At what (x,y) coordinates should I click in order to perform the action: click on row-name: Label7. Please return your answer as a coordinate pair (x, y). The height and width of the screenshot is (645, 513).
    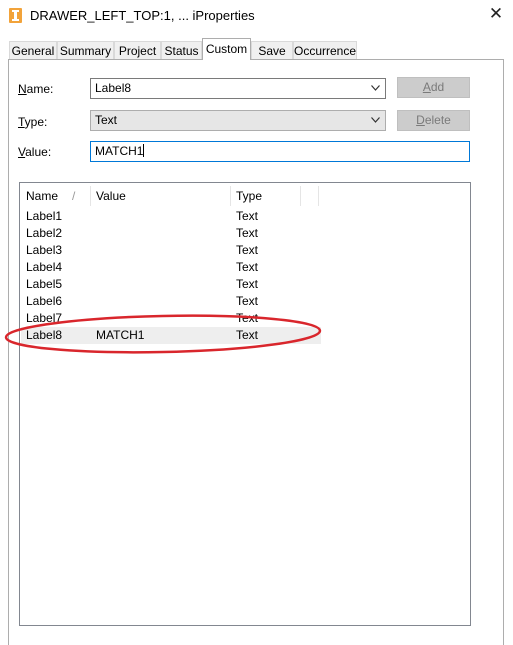
    Looking at the image, I should click on (44, 318).